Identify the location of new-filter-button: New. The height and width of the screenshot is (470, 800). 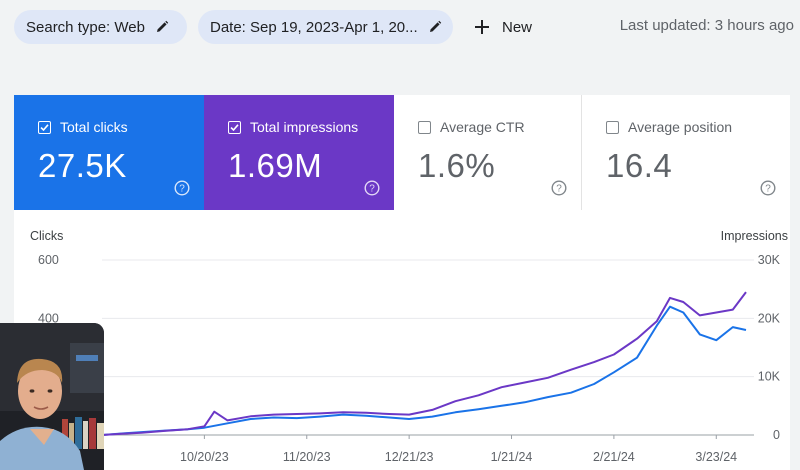
(503, 27).